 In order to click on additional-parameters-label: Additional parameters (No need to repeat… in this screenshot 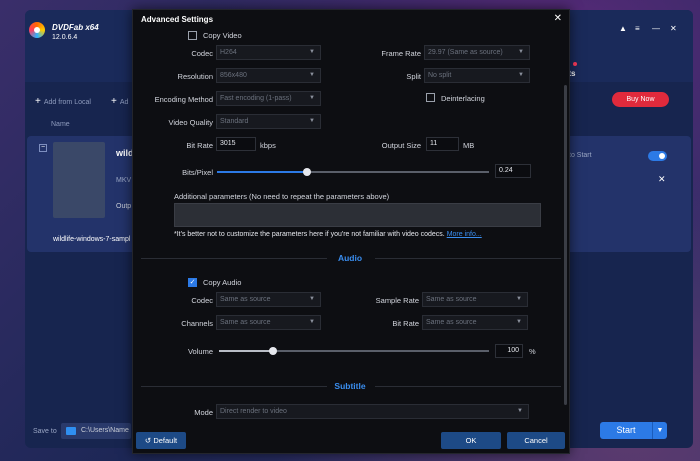, I will do `click(282, 196)`.